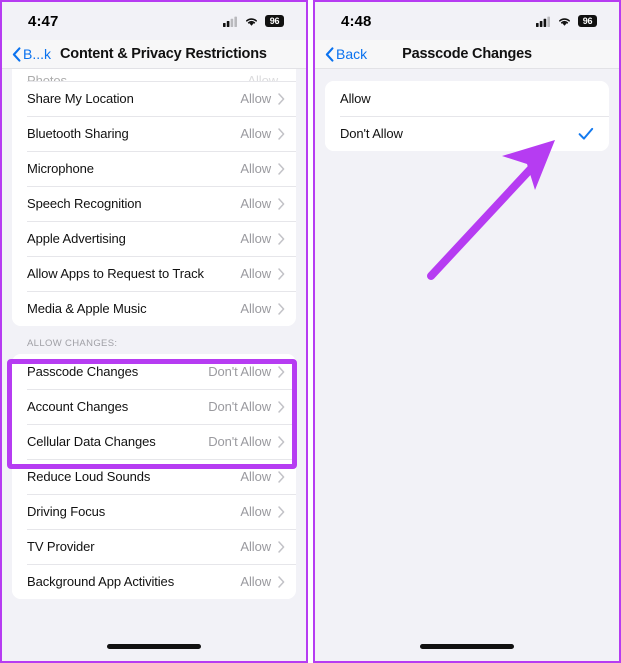 The height and width of the screenshot is (663, 621). I want to click on table-row-cellular-data-changes: Cellular Data Changes Don't Allow, so click(154, 441).